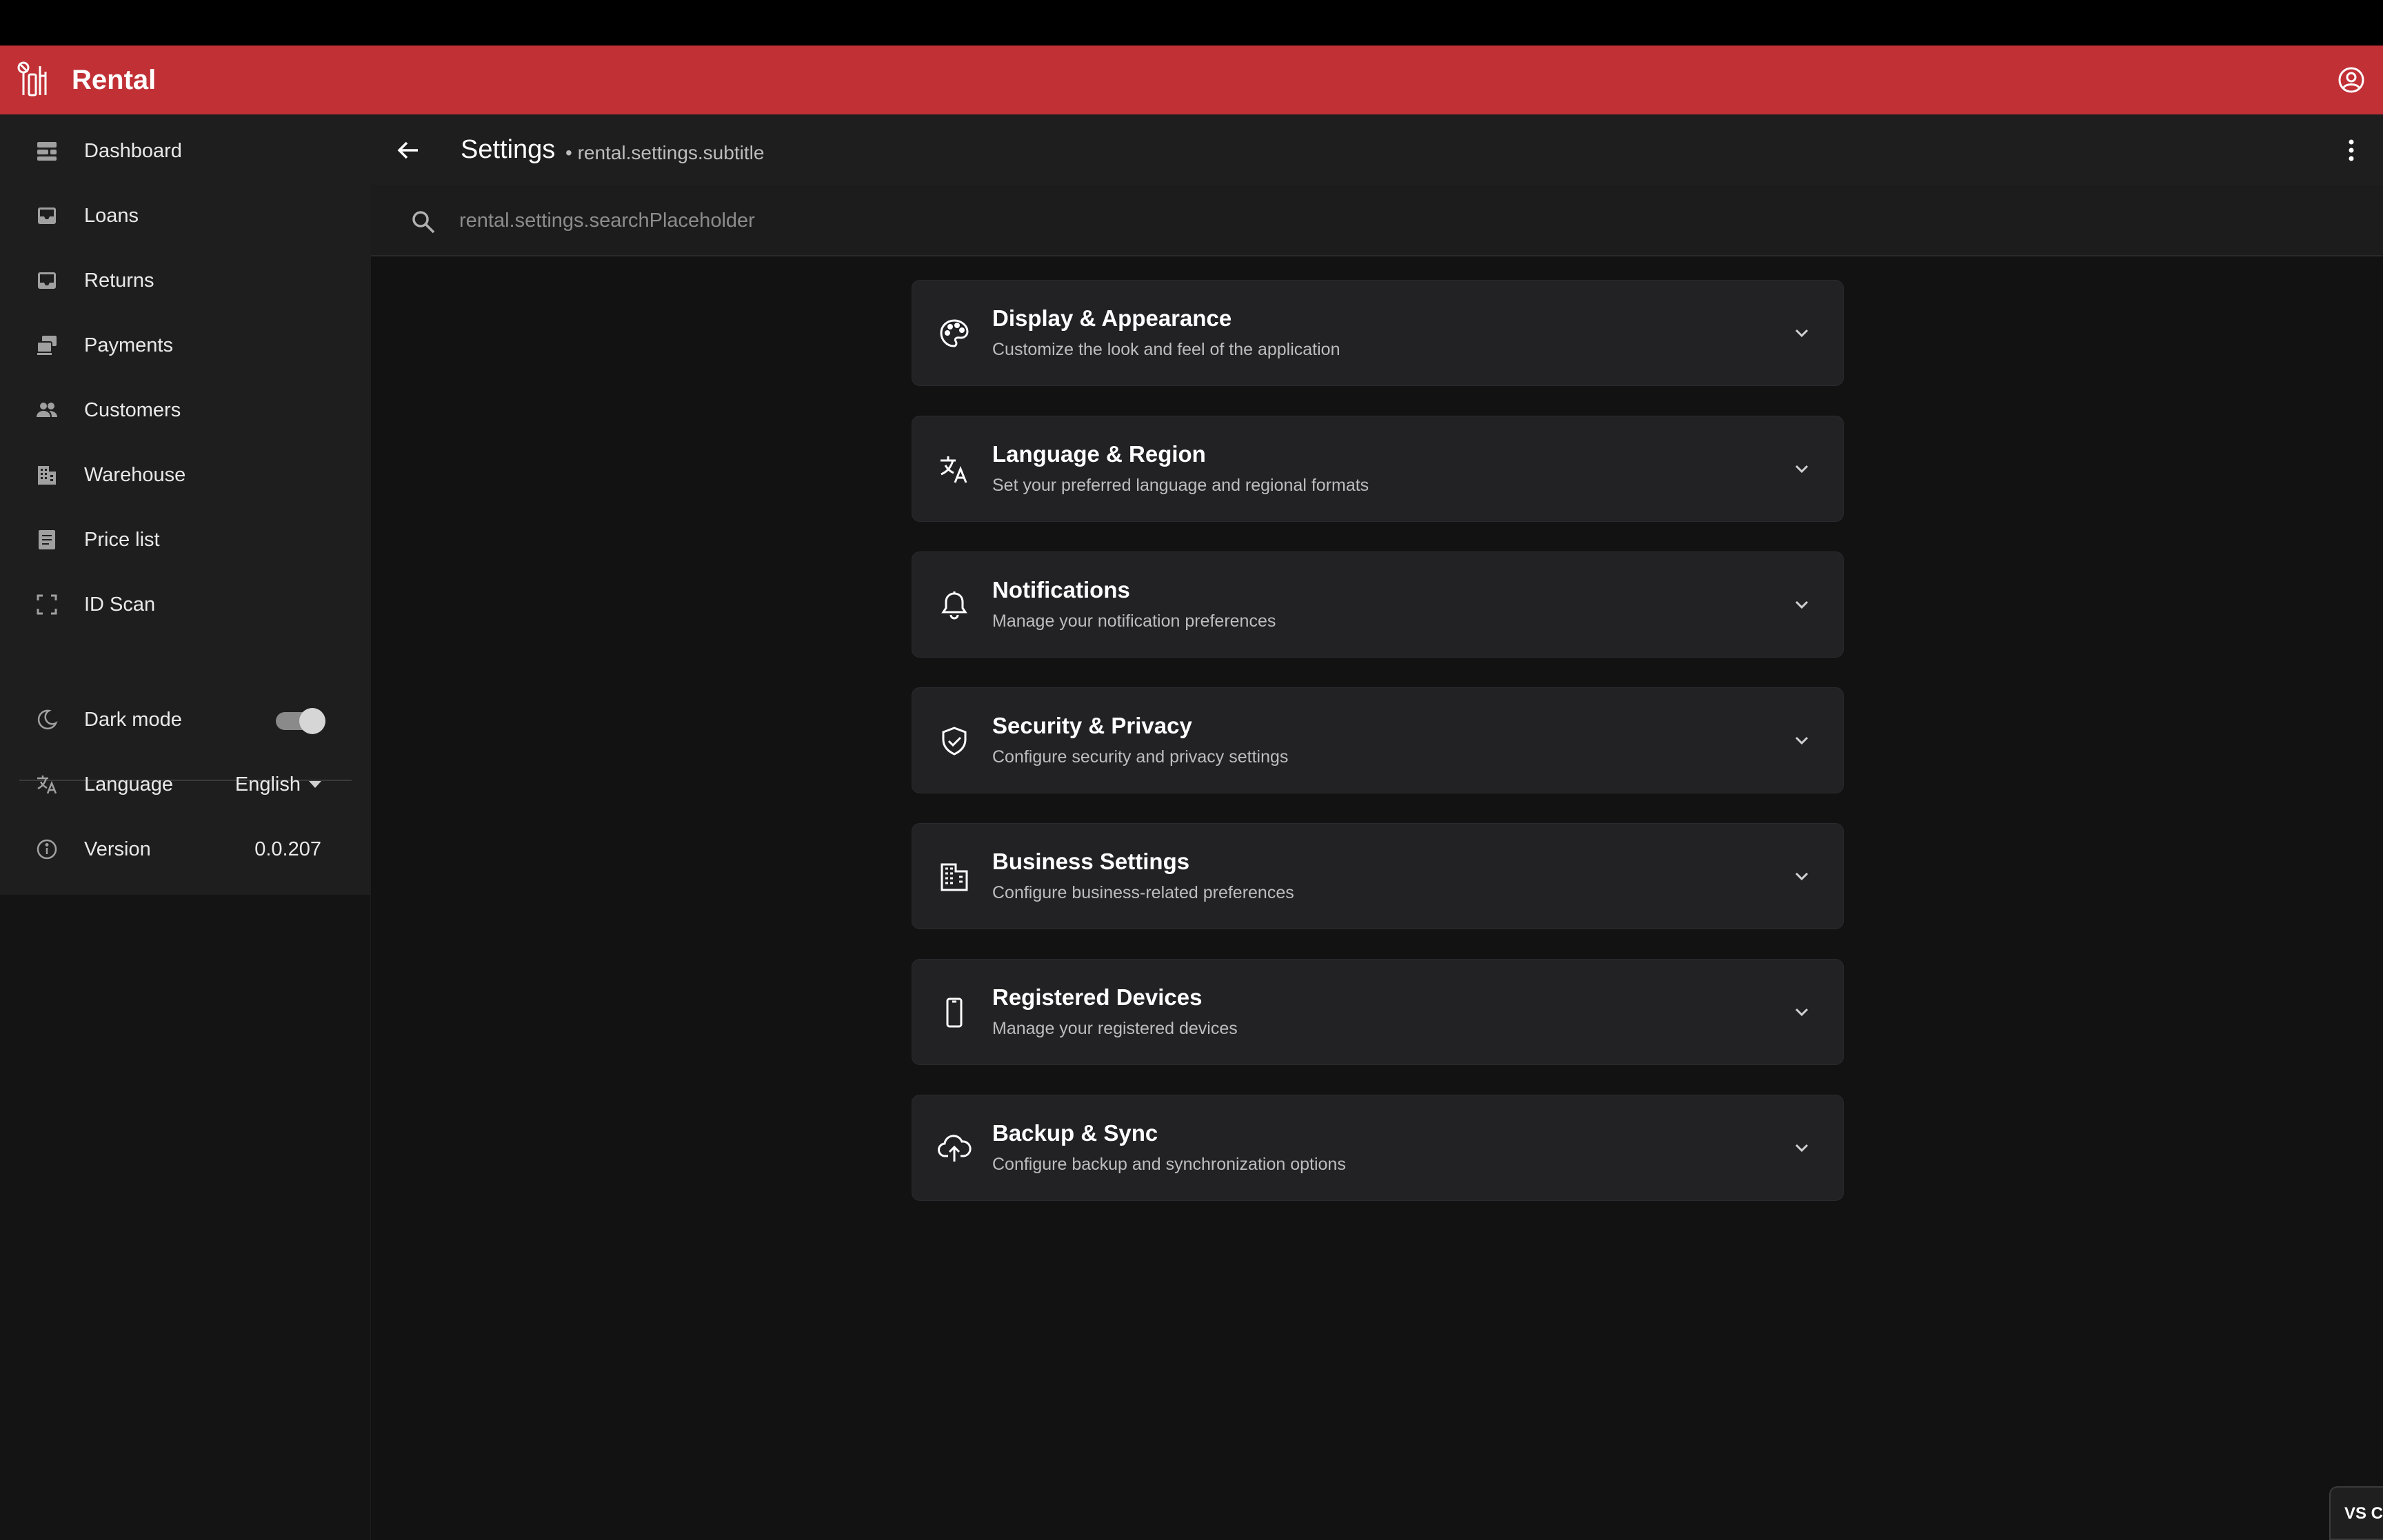 Image resolution: width=2383 pixels, height=1540 pixels. Describe the element at coordinates (185, 850) in the screenshot. I see `version-row: Version 0.0.207` at that location.